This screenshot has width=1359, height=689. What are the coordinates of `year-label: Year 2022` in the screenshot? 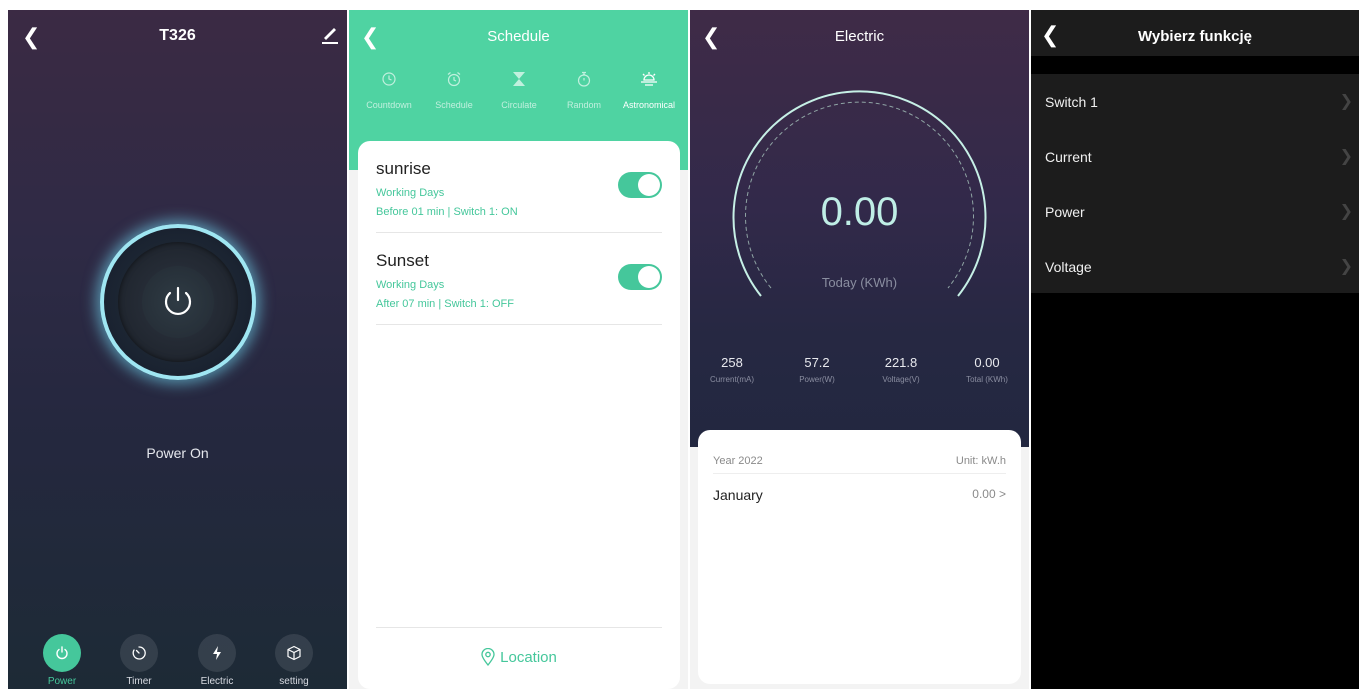 It's located at (738, 461).